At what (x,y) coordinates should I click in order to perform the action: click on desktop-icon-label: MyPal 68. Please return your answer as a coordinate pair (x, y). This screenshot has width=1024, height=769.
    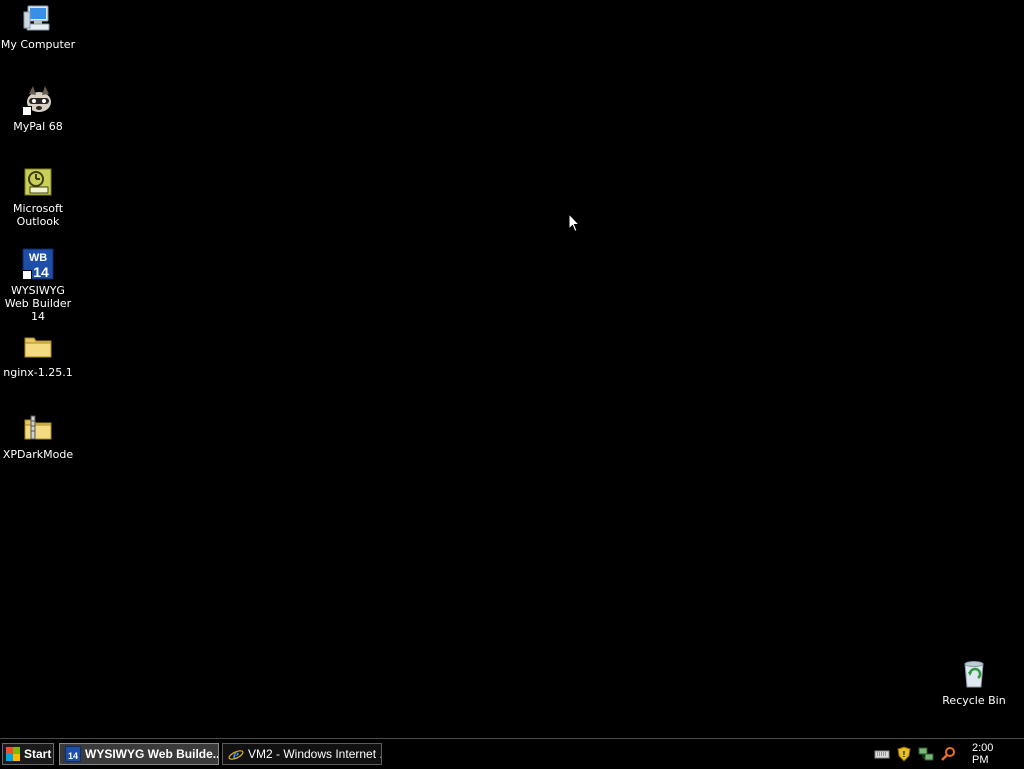
    Looking at the image, I should click on (38, 126).